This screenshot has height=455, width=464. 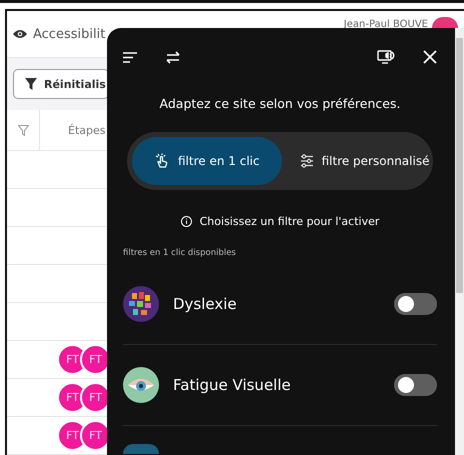 What do you see at coordinates (459, 241) in the screenshot?
I see `scrollbar` at bounding box center [459, 241].